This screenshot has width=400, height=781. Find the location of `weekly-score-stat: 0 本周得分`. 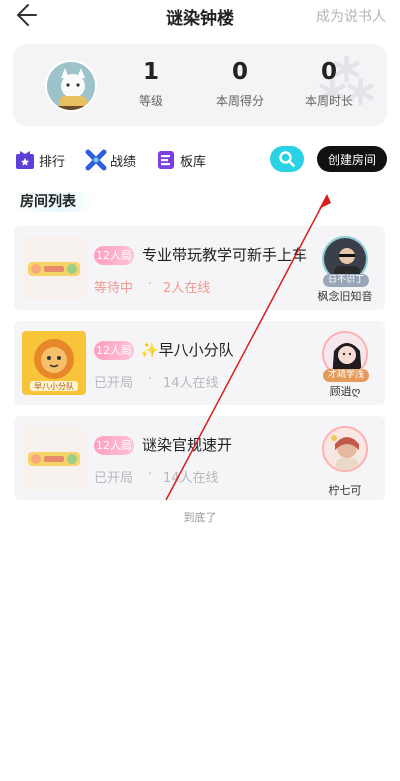

weekly-score-stat: 0 本周得分 is located at coordinates (240, 83).